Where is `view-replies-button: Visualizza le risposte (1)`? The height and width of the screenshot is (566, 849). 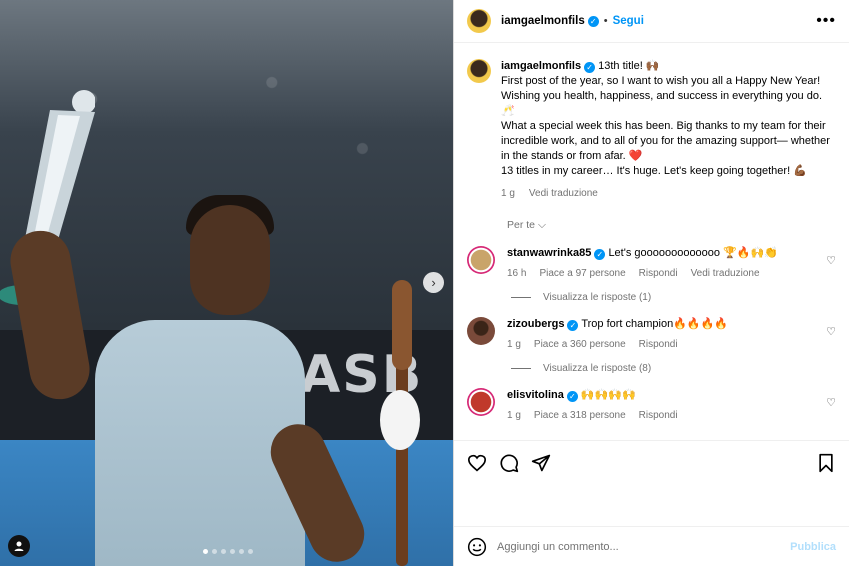
view-replies-button: Visualizza le risposte (1) is located at coordinates (673, 297).